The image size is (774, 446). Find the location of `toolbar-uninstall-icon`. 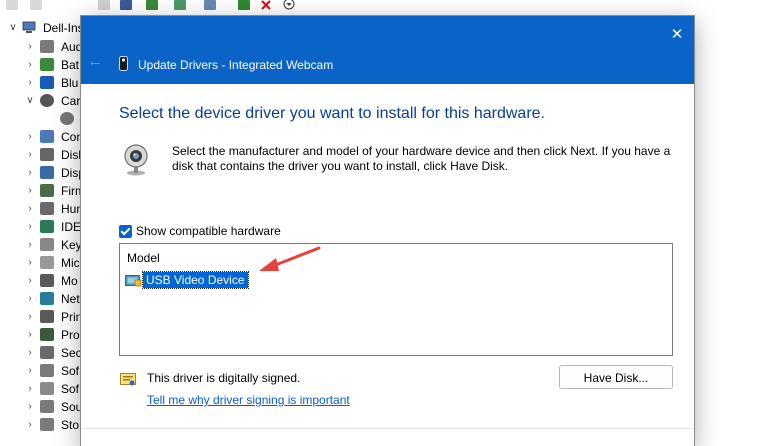

toolbar-uninstall-icon is located at coordinates (266, 5).